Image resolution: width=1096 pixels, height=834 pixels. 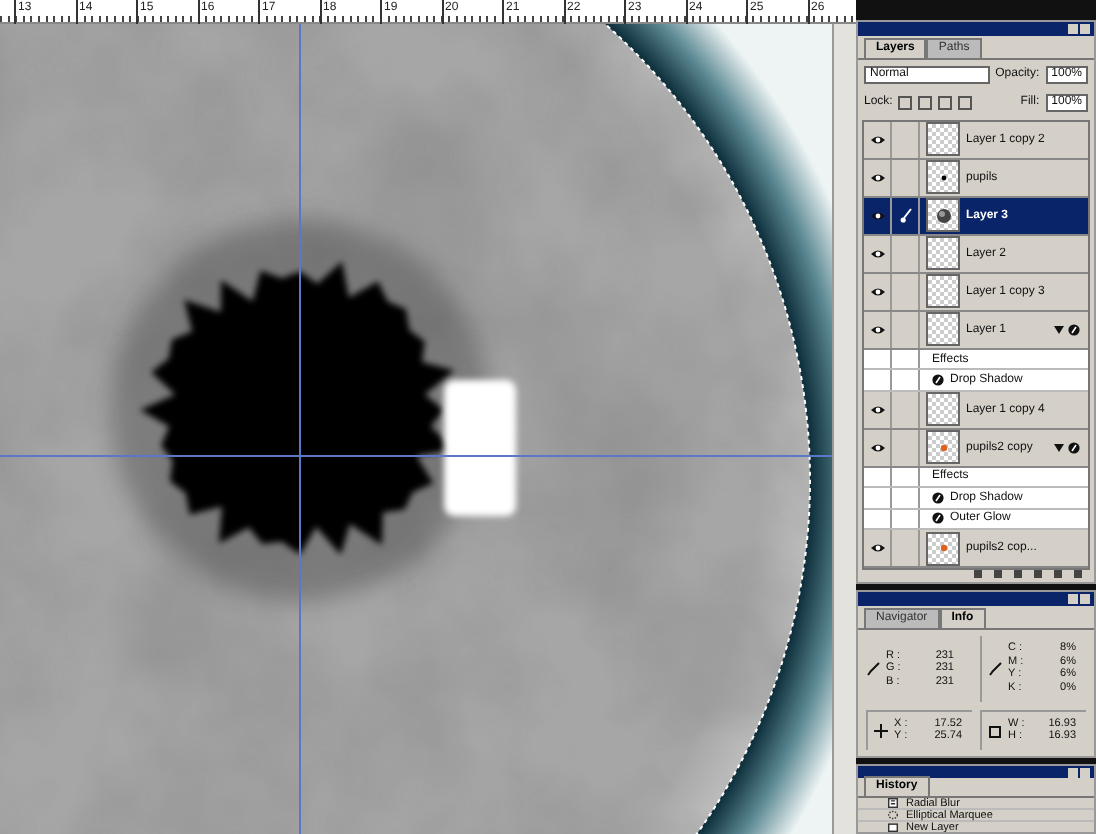 I want to click on ellipse-icon, so click(x=893, y=815).